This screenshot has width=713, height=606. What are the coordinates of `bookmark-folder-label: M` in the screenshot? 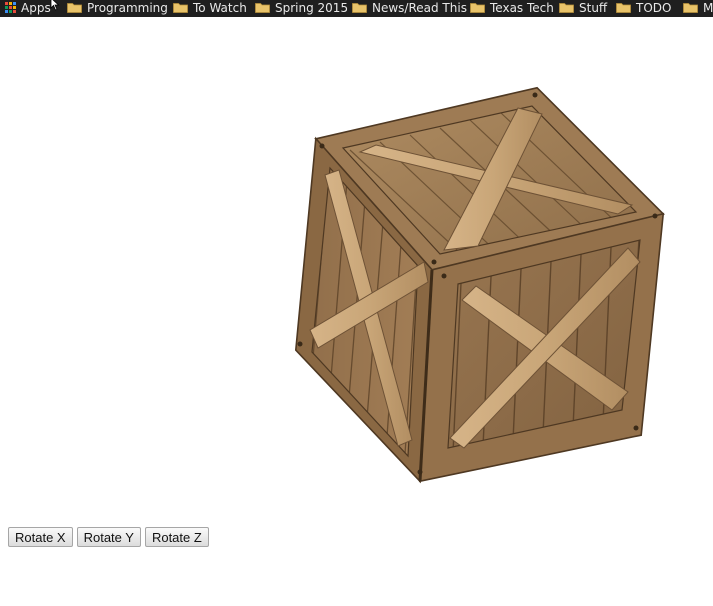 It's located at (708, 7).